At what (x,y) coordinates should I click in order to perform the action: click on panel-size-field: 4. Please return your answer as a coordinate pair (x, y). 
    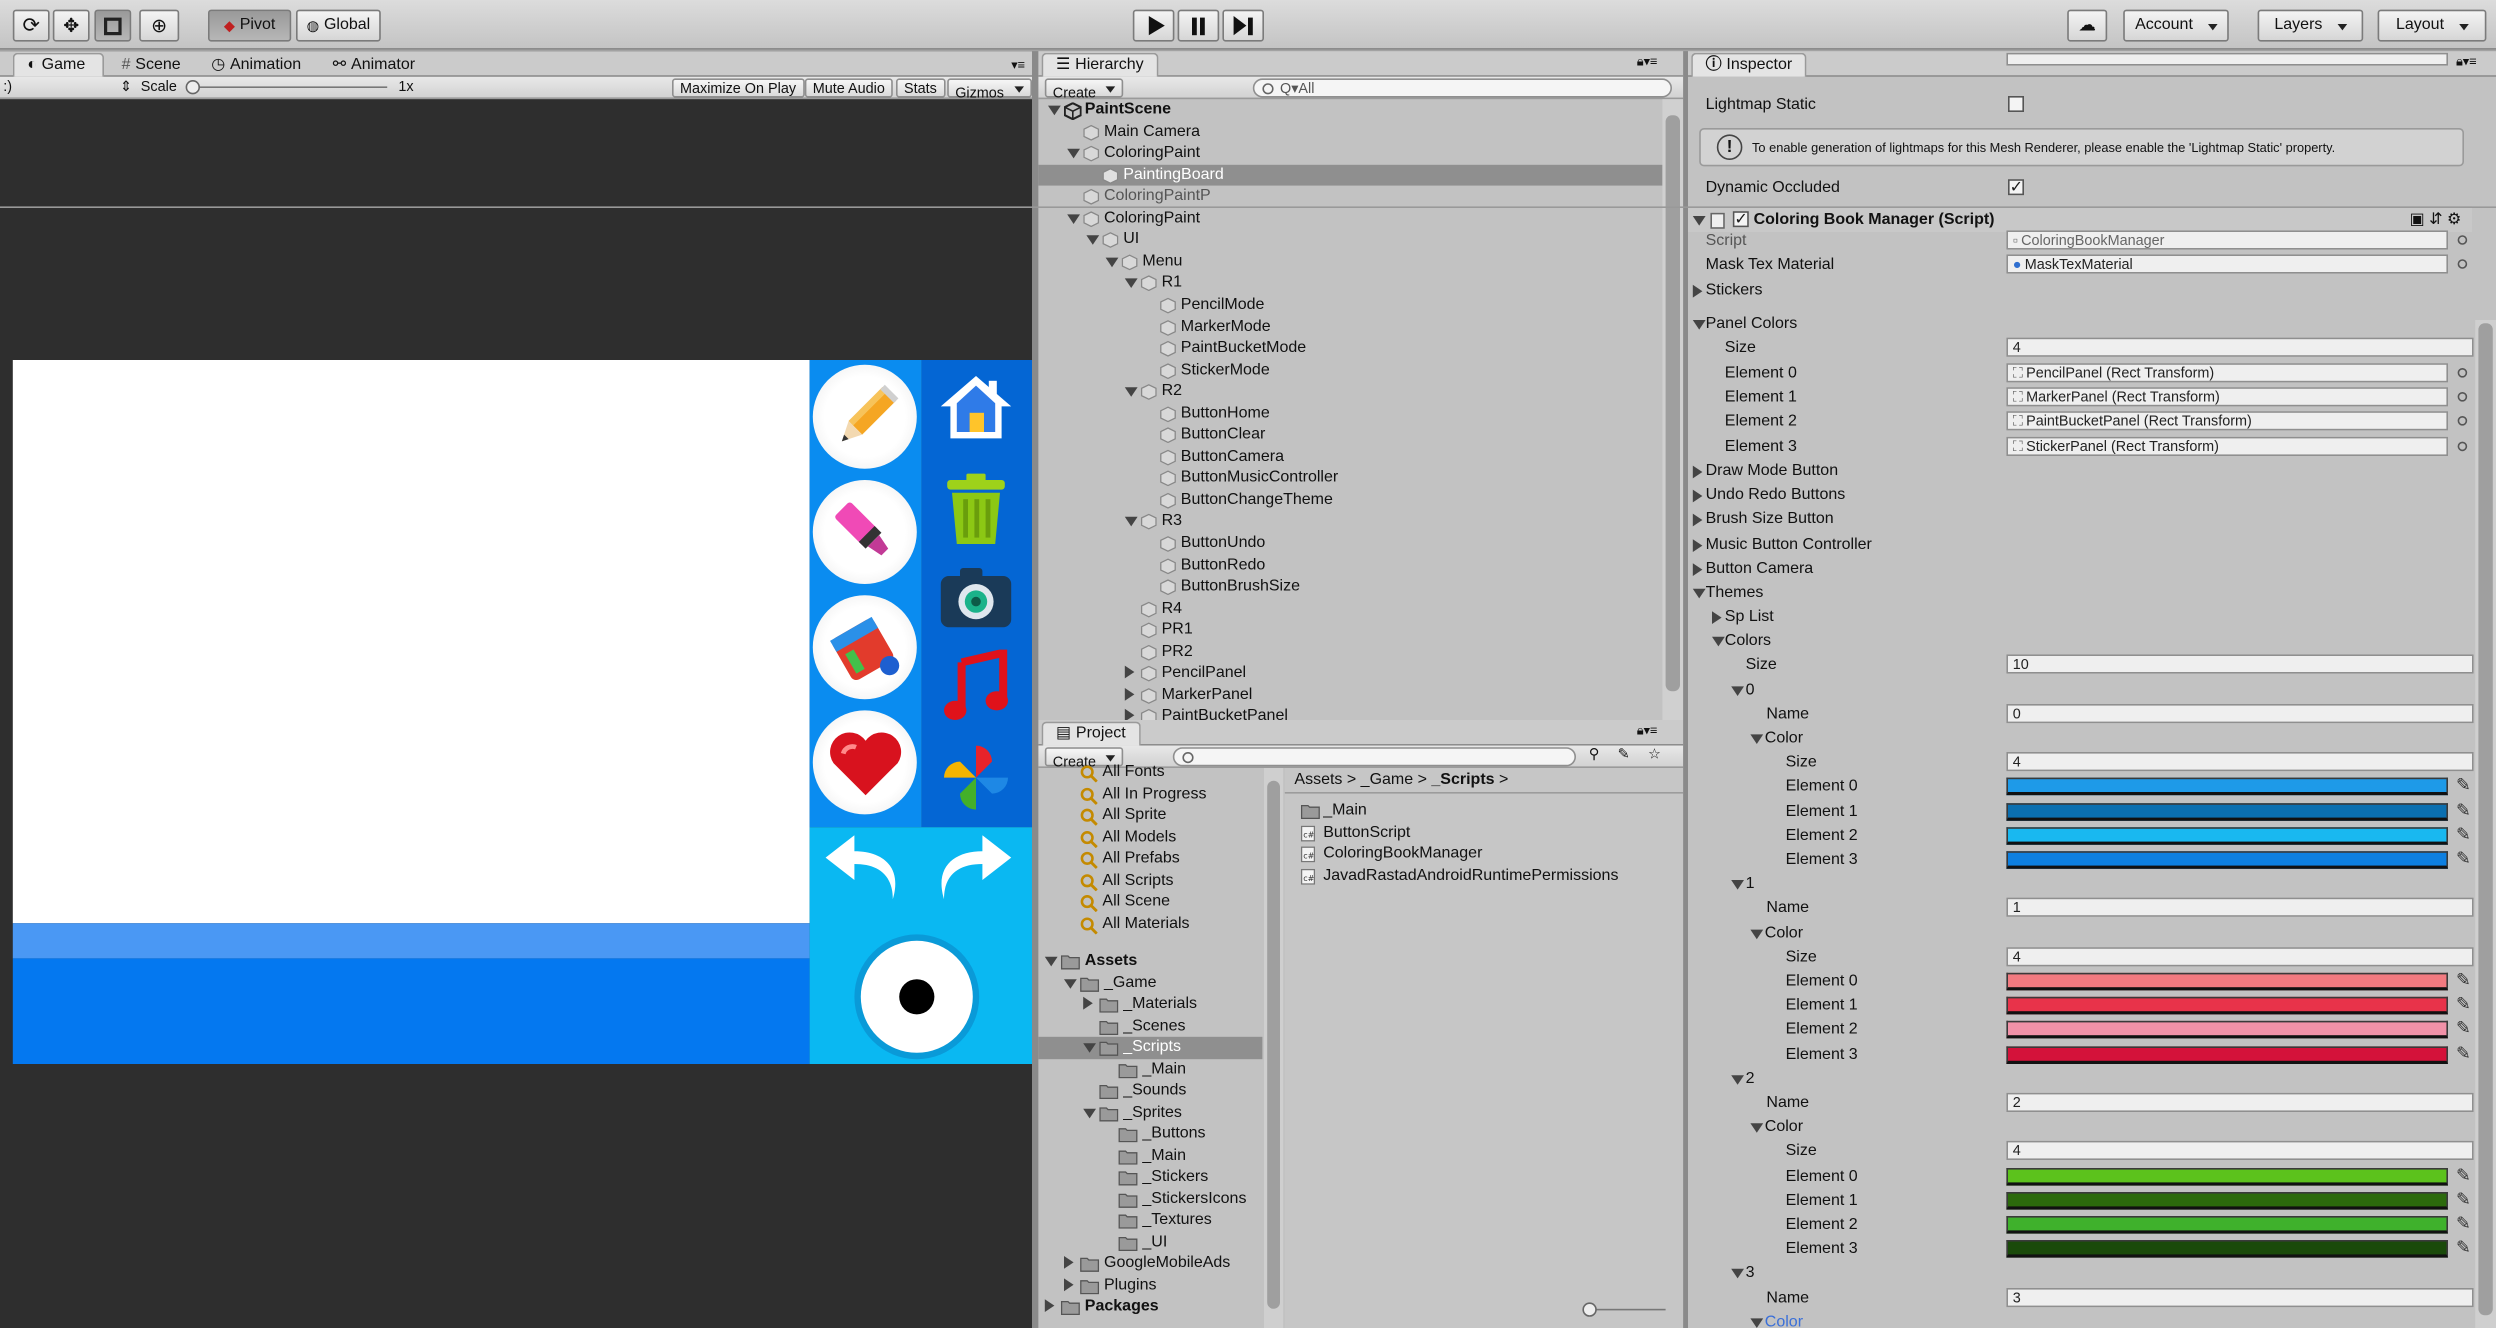
    Looking at the image, I should click on (2240, 347).